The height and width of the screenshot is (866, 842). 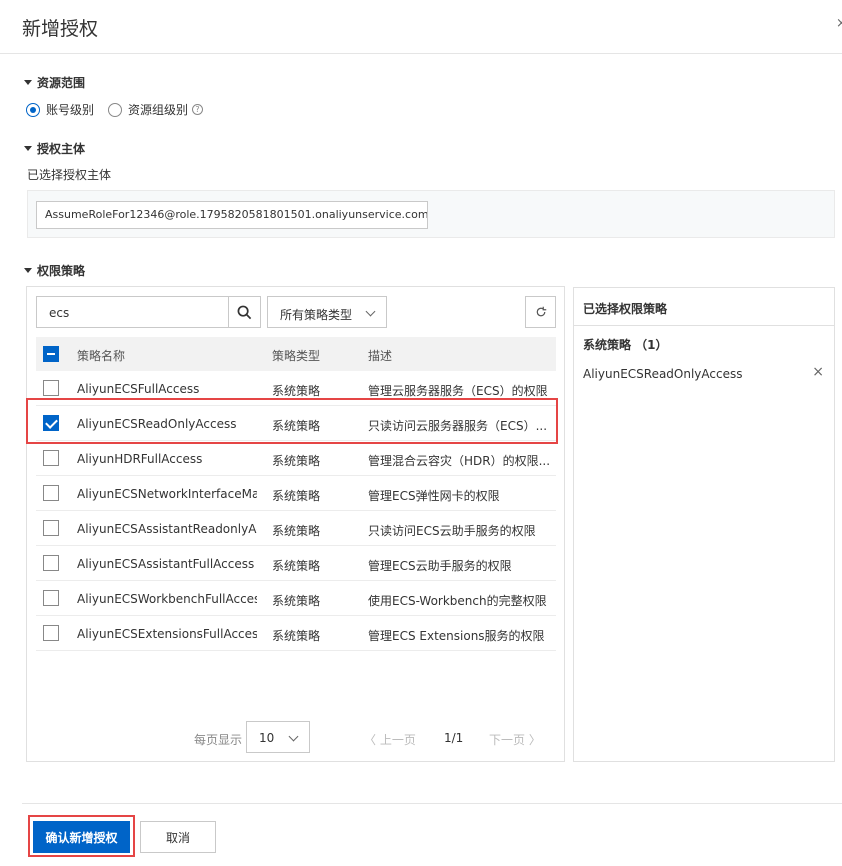 What do you see at coordinates (167, 599) in the screenshot?
I see `policy-name: AliyunECSWorkbenchFullAccess` at bounding box center [167, 599].